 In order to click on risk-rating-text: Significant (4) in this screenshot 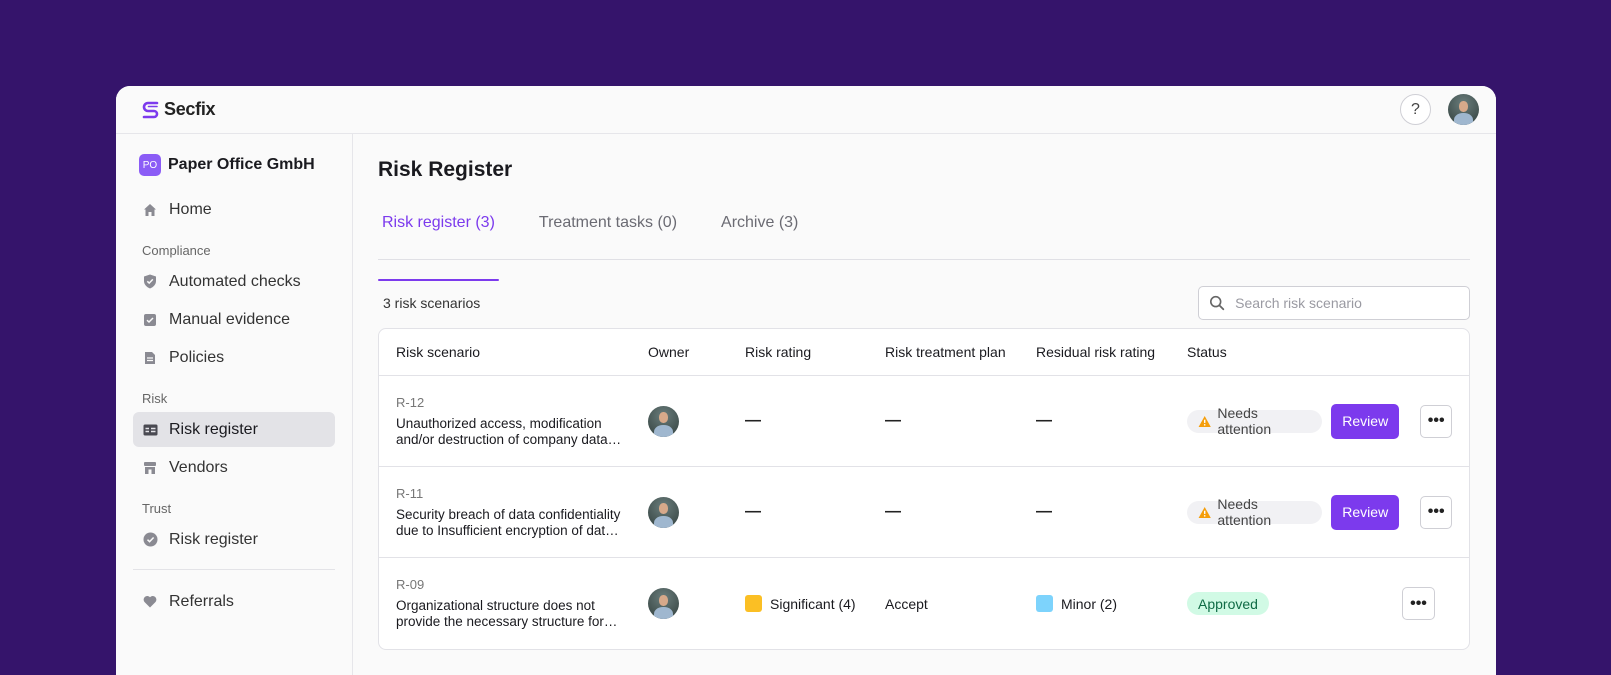, I will do `click(813, 603)`.